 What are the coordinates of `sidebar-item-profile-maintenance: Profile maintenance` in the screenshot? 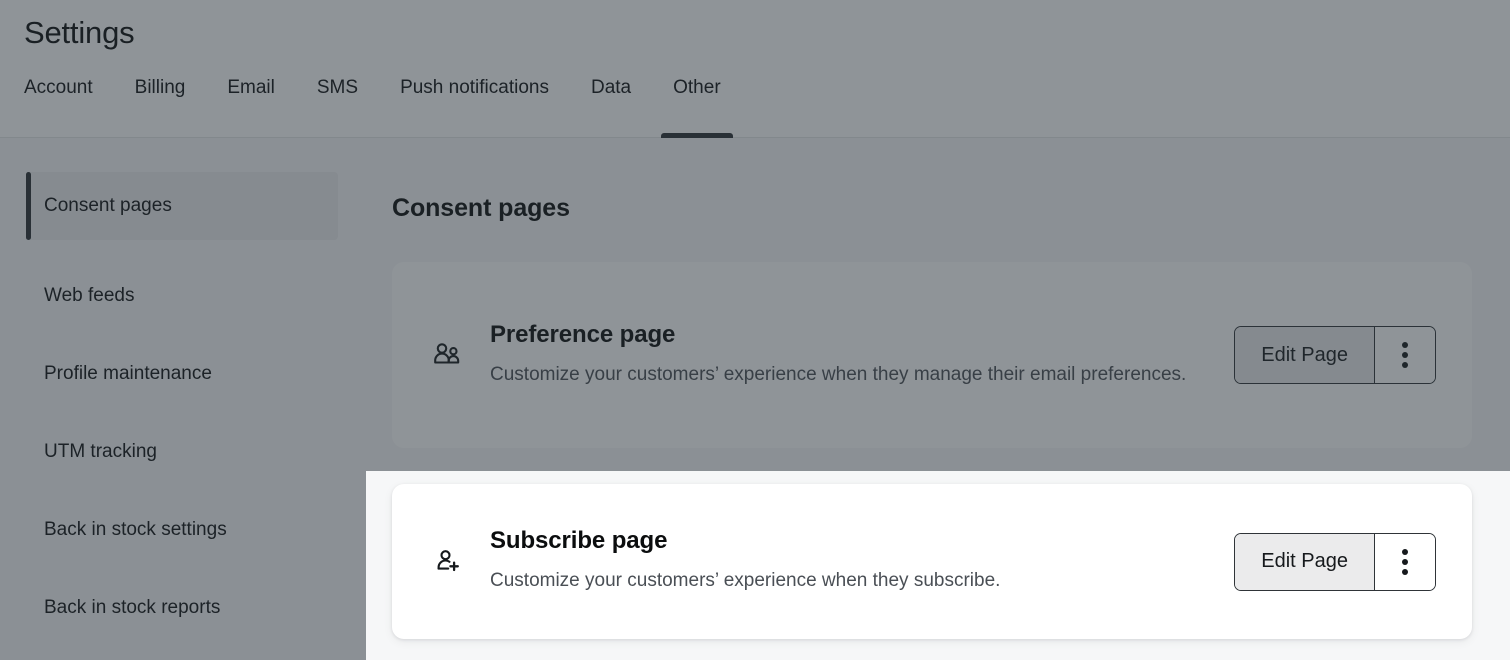 It's located at (182, 374).